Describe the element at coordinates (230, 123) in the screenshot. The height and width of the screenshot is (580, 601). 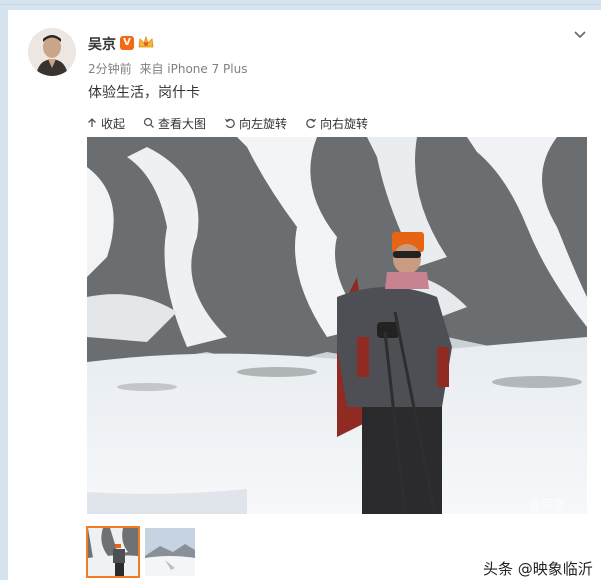
I see `rotate-left-icon` at that location.